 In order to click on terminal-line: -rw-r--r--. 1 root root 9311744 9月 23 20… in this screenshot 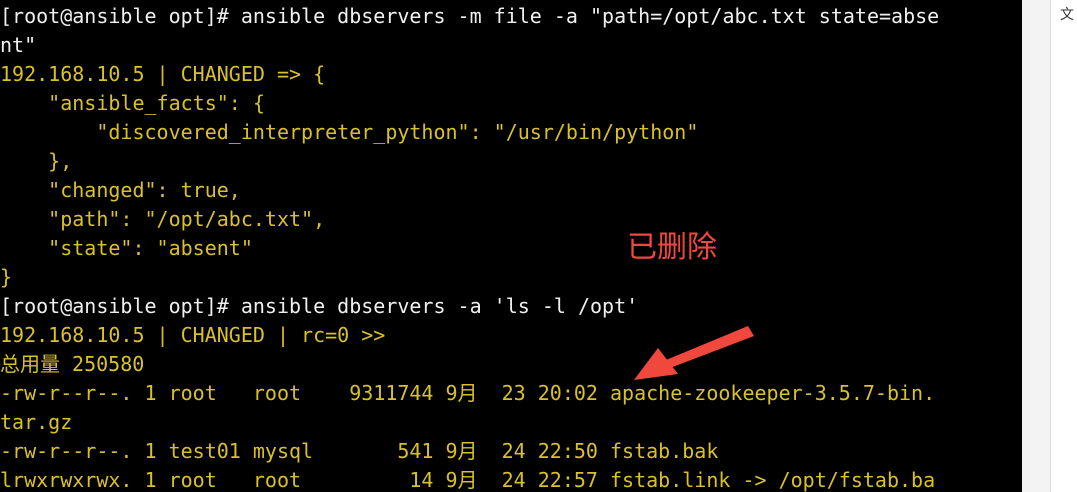, I will do `click(468, 393)`.